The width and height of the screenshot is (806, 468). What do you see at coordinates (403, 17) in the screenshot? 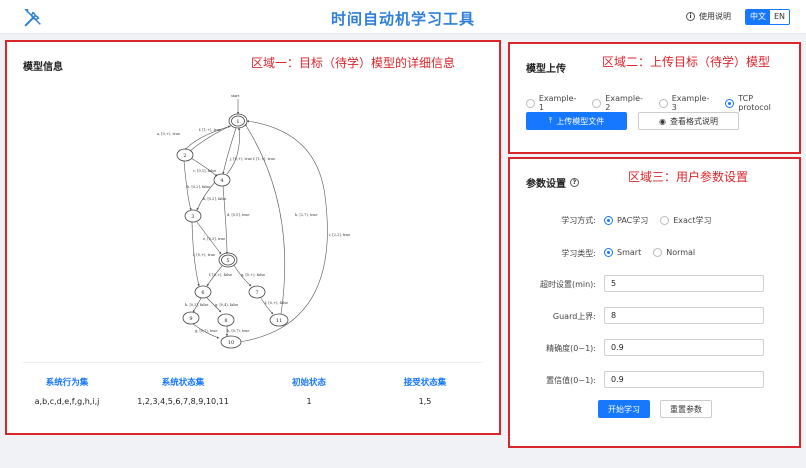
I see `app-header: 时间自动机学习工具 i 使用说明 中文 EN` at bounding box center [403, 17].